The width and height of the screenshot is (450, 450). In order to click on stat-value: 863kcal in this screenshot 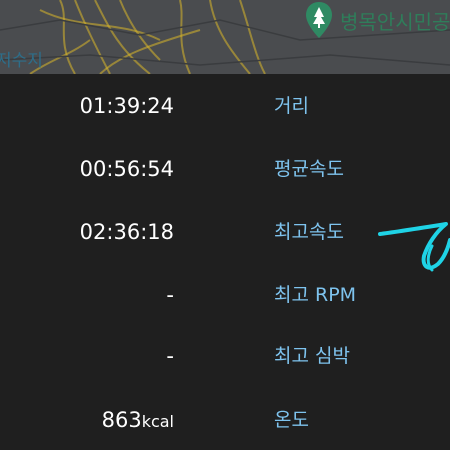, I will do `click(137, 420)`.